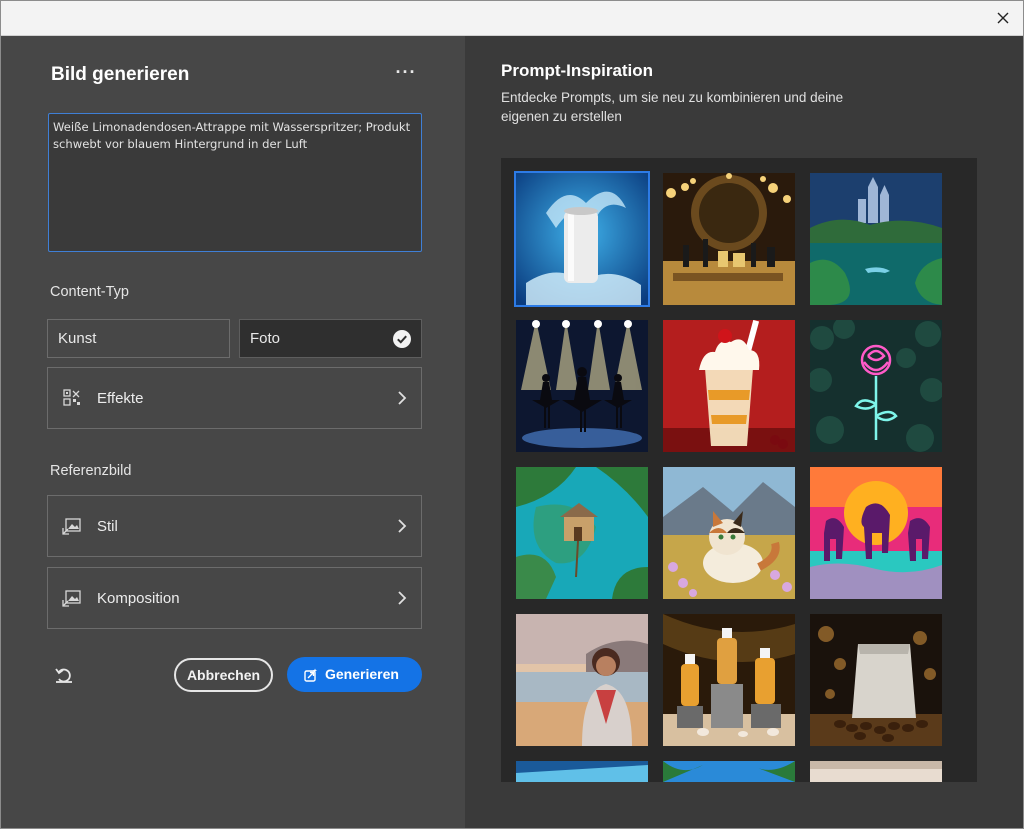  I want to click on content-type-photo-label: Foto, so click(265, 338).